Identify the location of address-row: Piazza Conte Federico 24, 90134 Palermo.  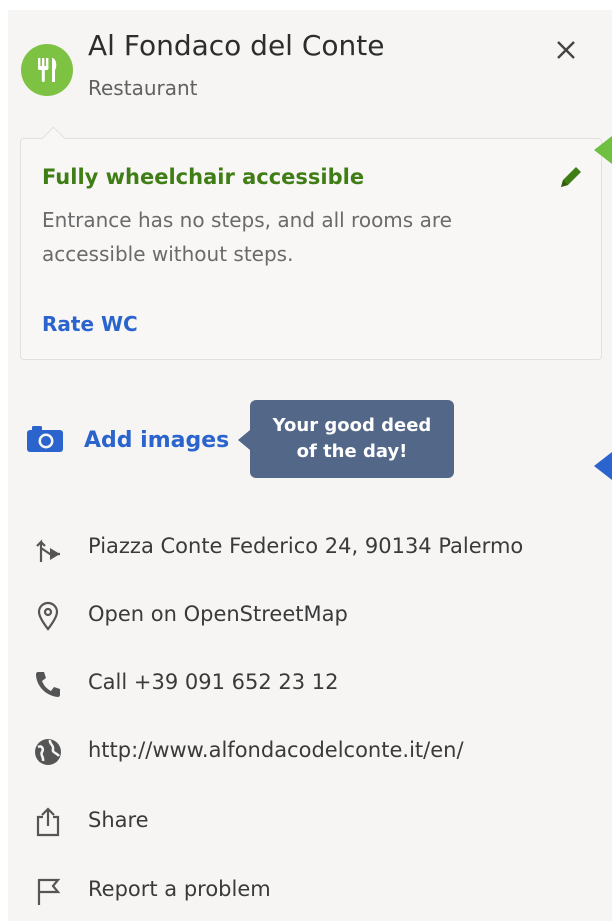
(310, 547).